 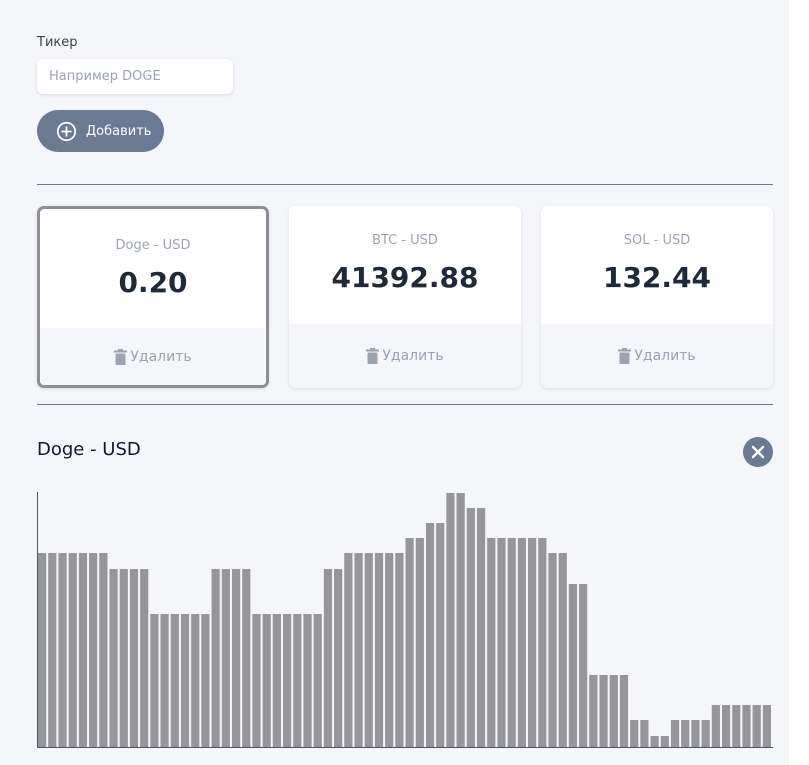 I want to click on ticker-card-price: 41392.88, so click(x=405, y=277).